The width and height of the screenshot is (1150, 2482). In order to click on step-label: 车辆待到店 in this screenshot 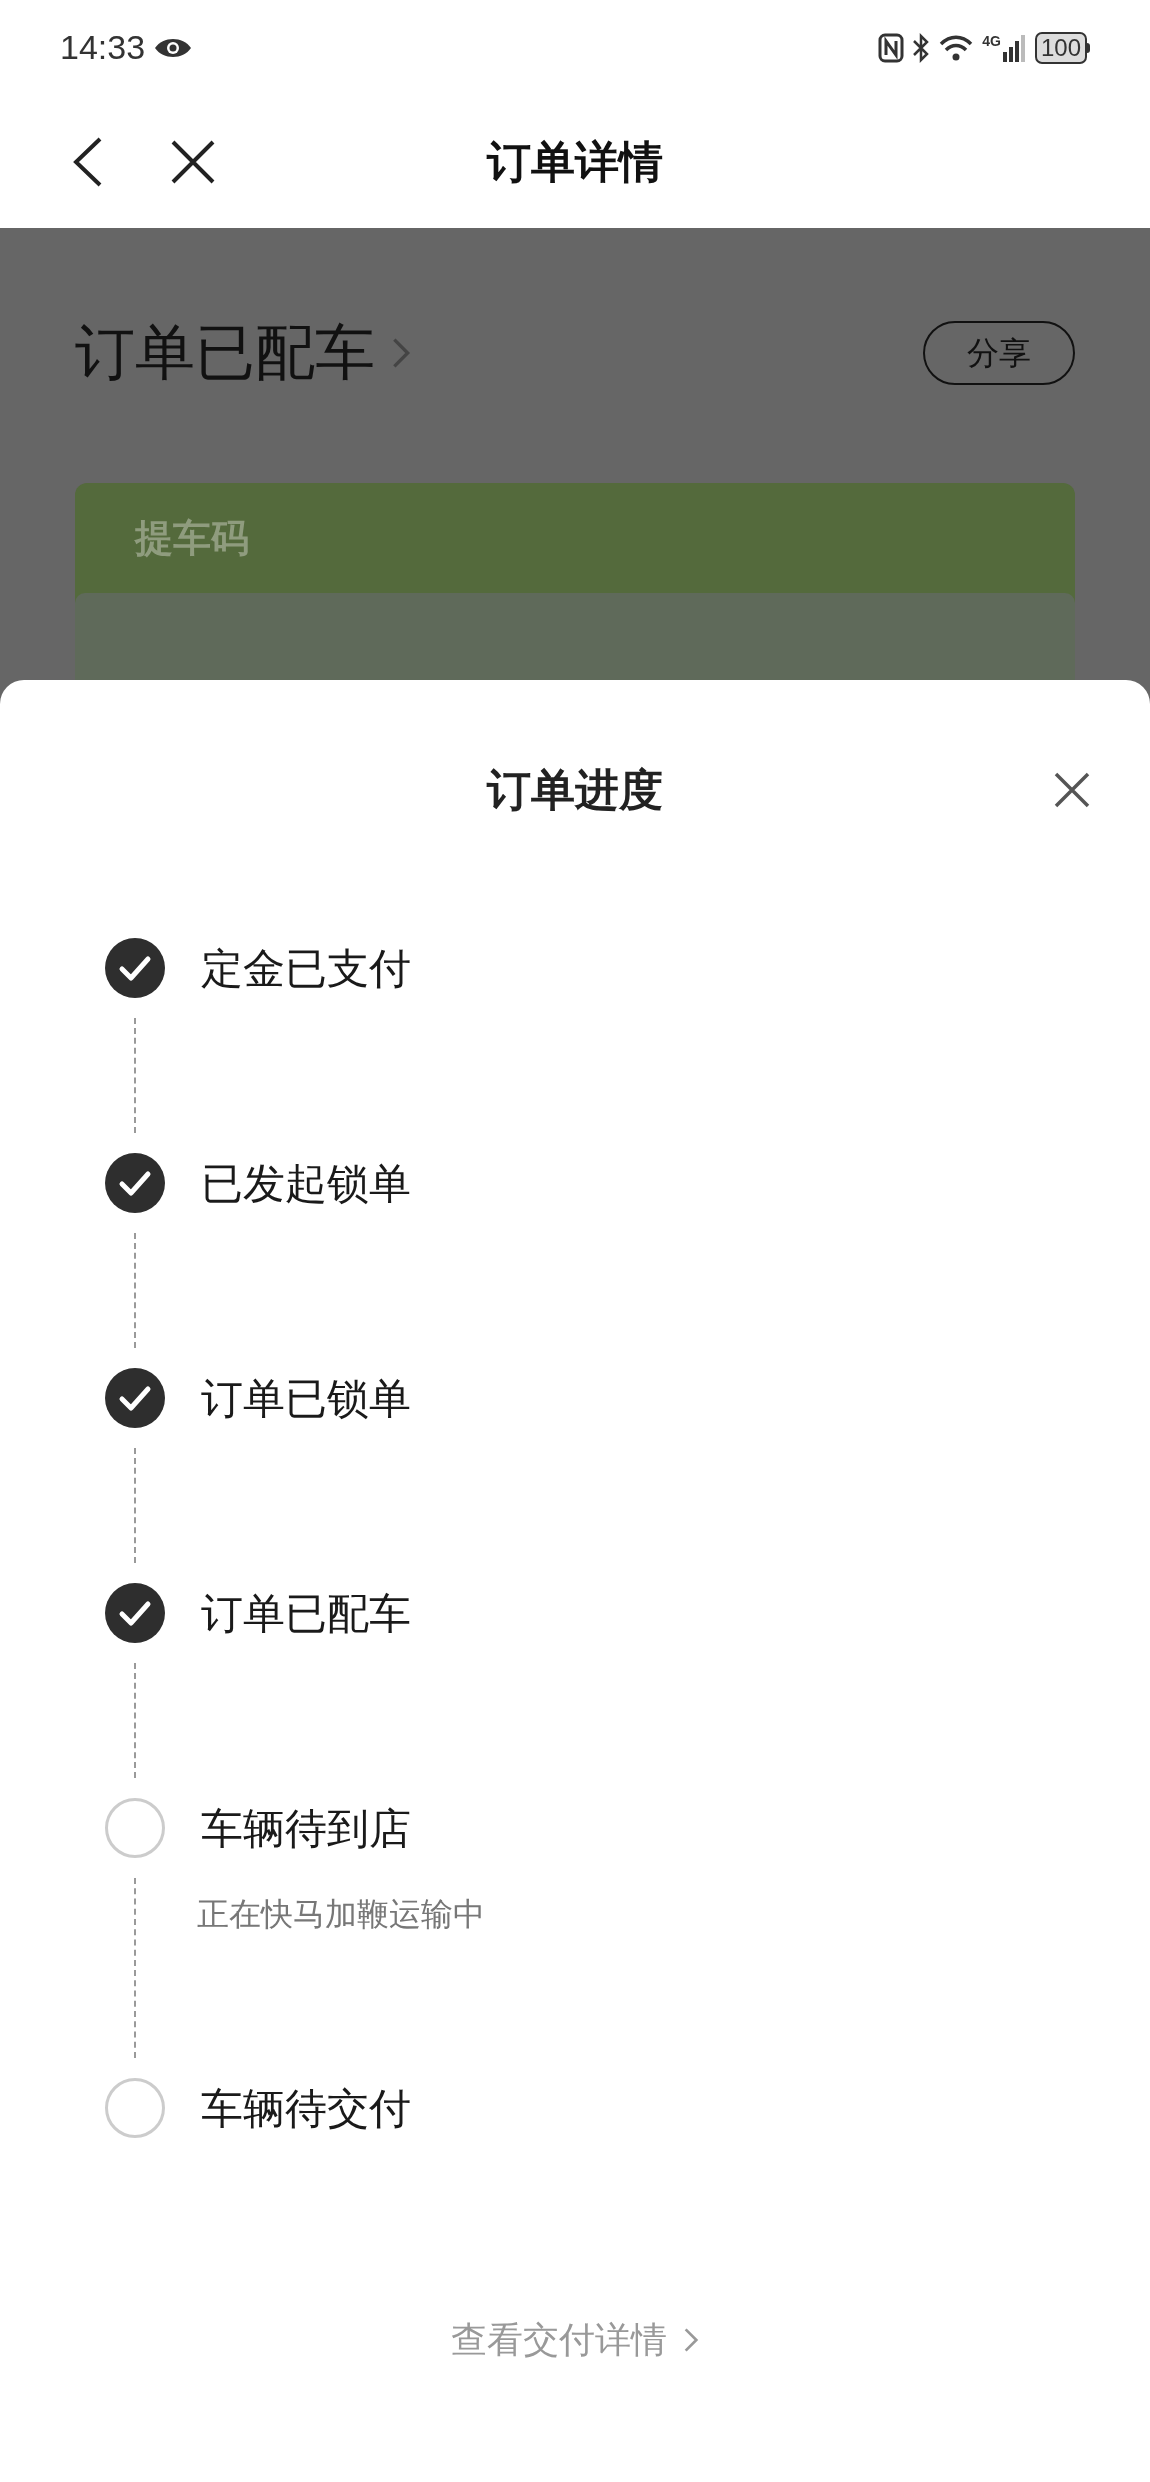, I will do `click(306, 1828)`.